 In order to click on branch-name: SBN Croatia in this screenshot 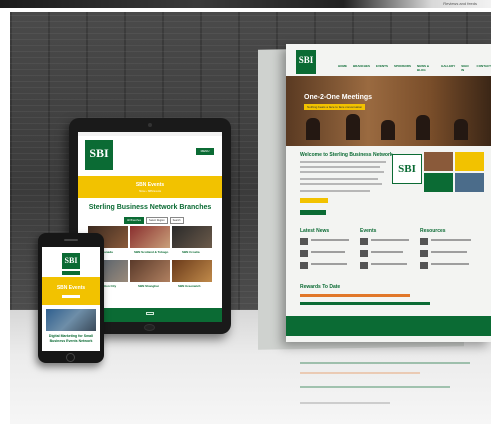, I will do `click(191, 252)`.